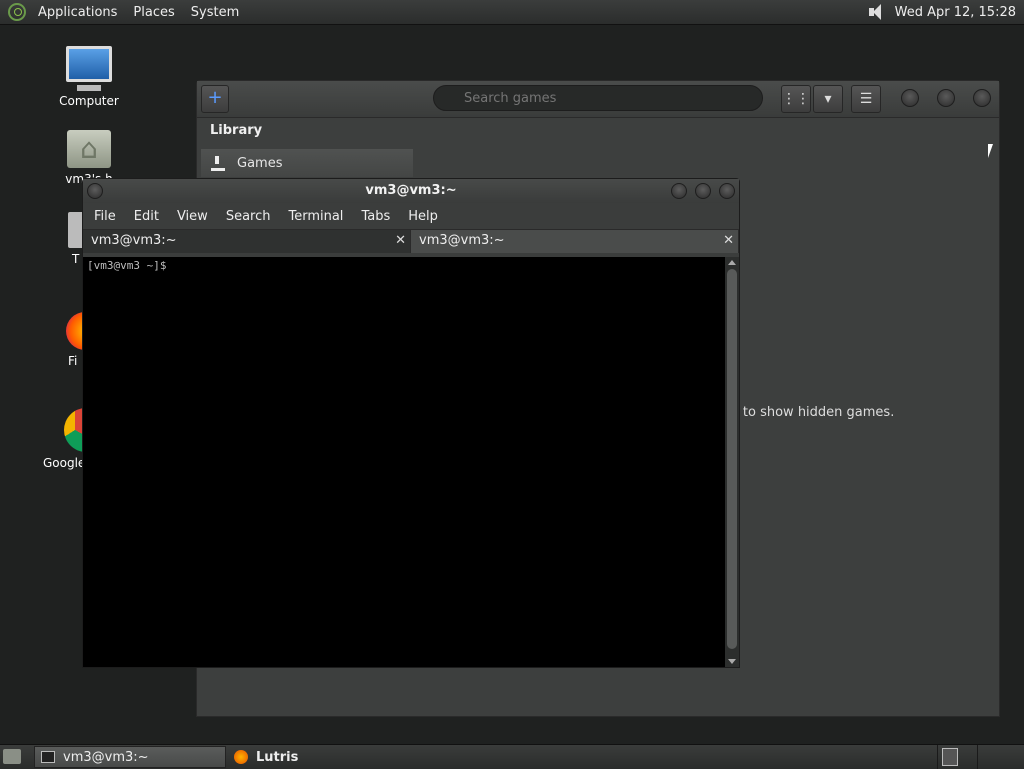 The width and height of the screenshot is (1024, 769). Describe the element at coordinates (248, 216) in the screenshot. I see `menu-search: Search` at that location.